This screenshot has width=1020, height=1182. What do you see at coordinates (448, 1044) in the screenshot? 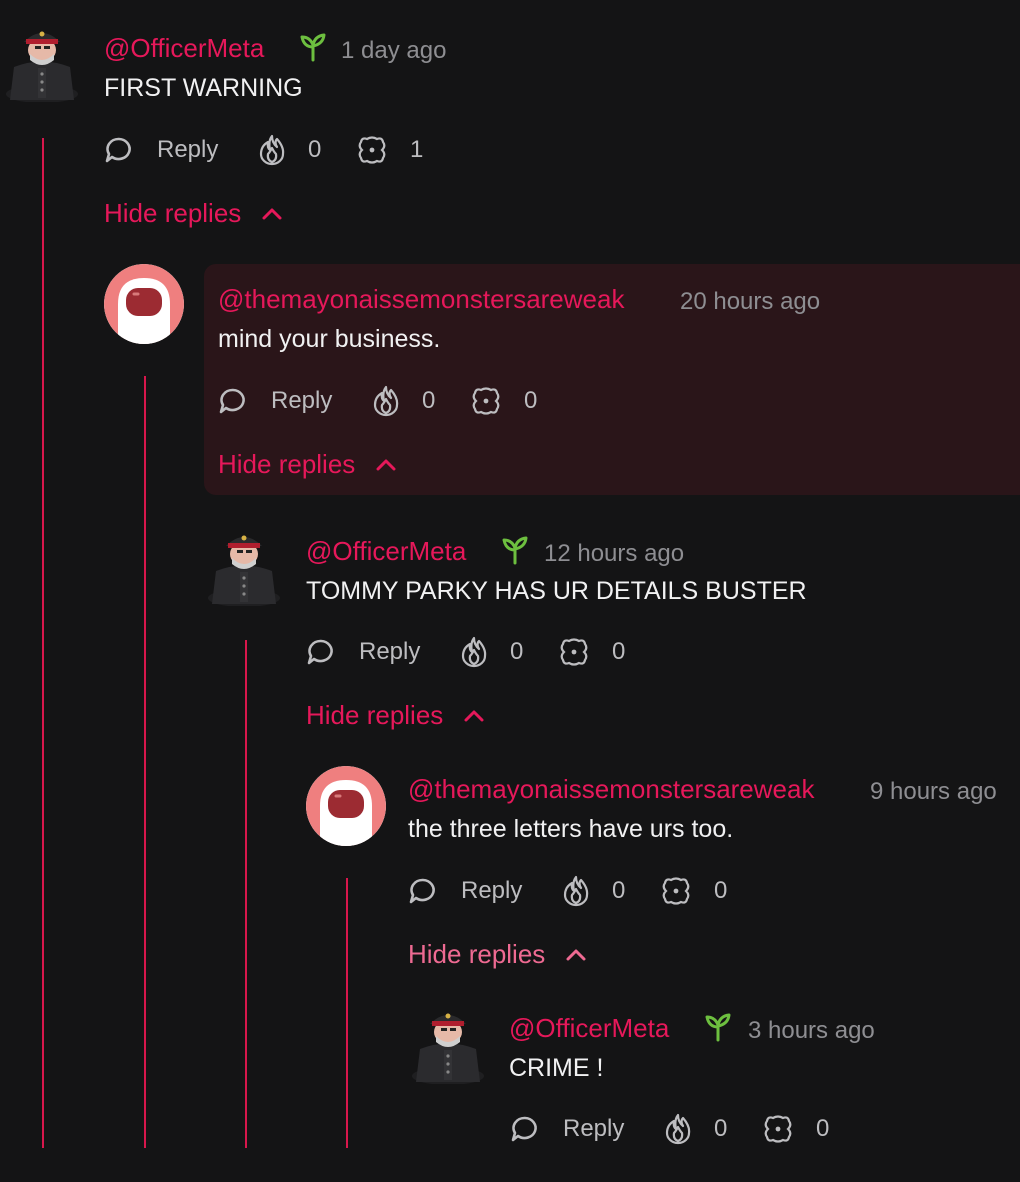
I see `officer-avatar` at bounding box center [448, 1044].